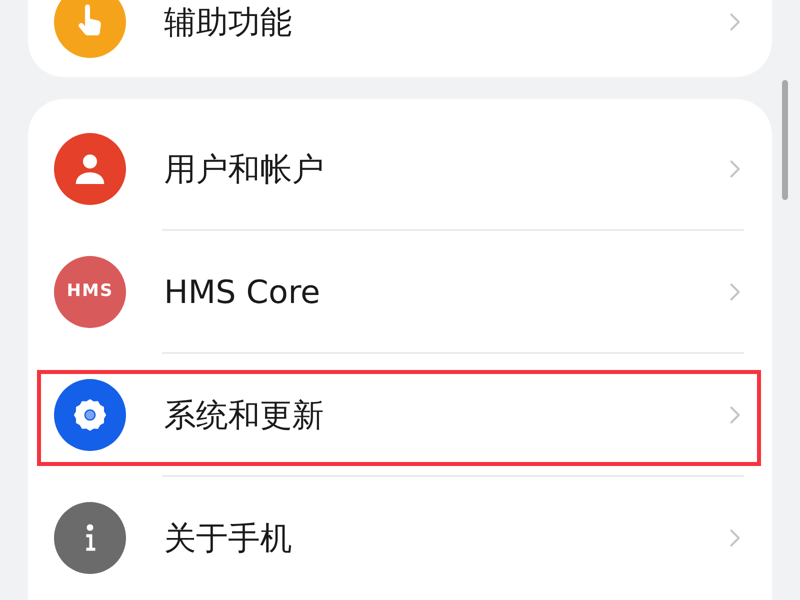 This screenshot has height=600, width=800. I want to click on hms-logo-icon: HMS, so click(90, 292).